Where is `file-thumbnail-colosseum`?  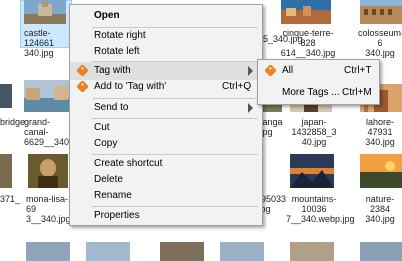
file-thumbnail-colosseum is located at coordinates (381, 12).